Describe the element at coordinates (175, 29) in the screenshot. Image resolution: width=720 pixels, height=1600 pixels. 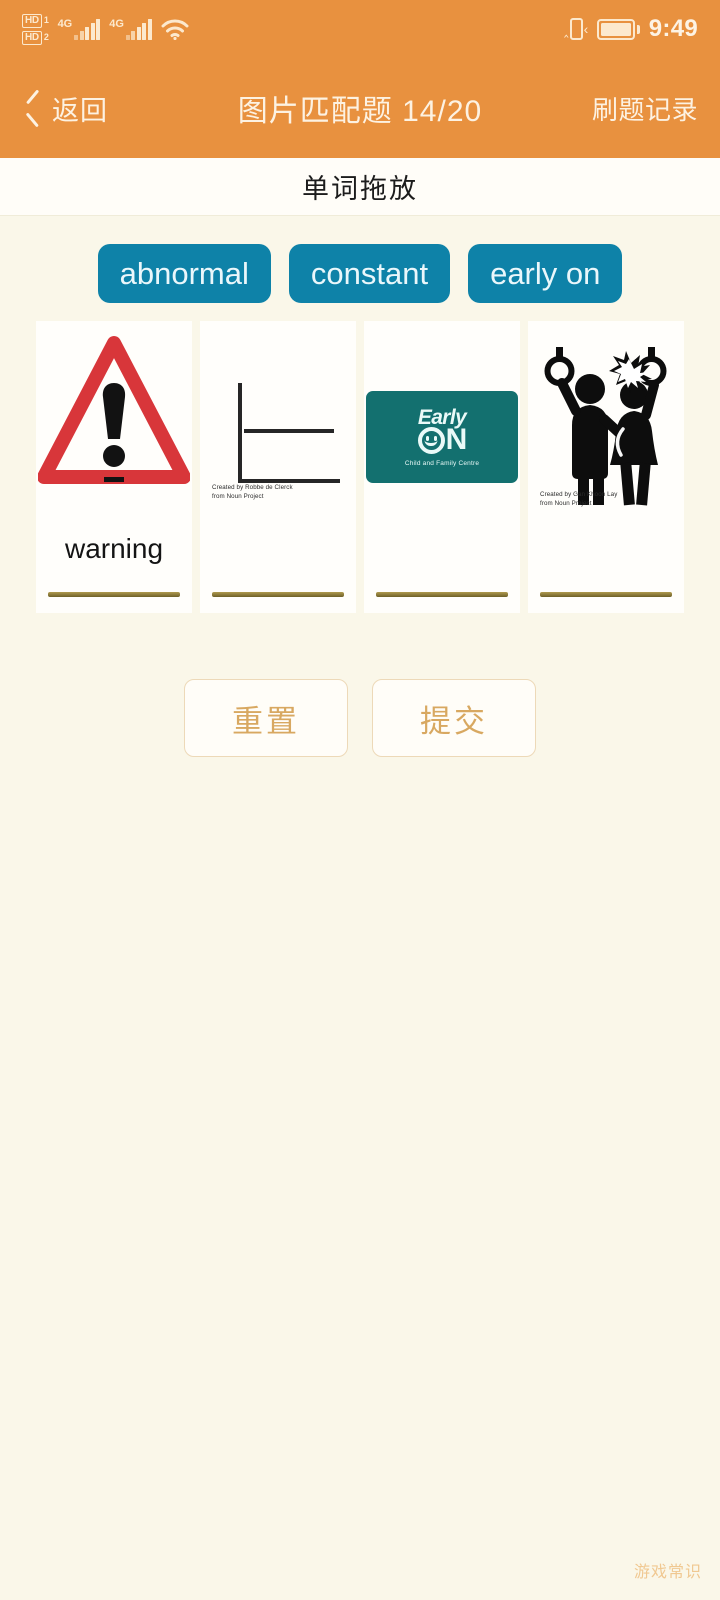
I see `wifi-icon` at that location.